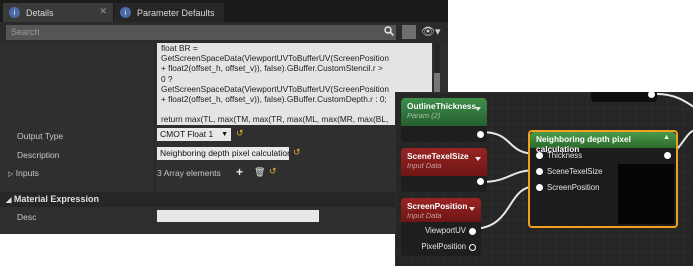  Describe the element at coordinates (154, 118) in the screenshot. I see `column-divider` at that location.